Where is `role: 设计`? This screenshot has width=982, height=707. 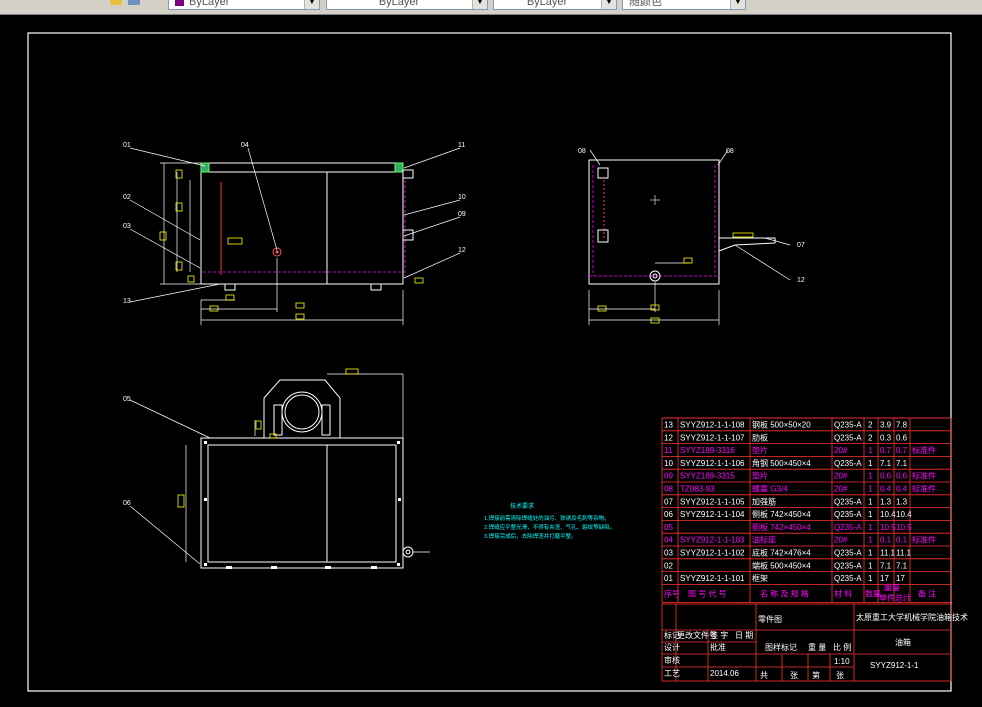 role: 设计 is located at coordinates (672, 647).